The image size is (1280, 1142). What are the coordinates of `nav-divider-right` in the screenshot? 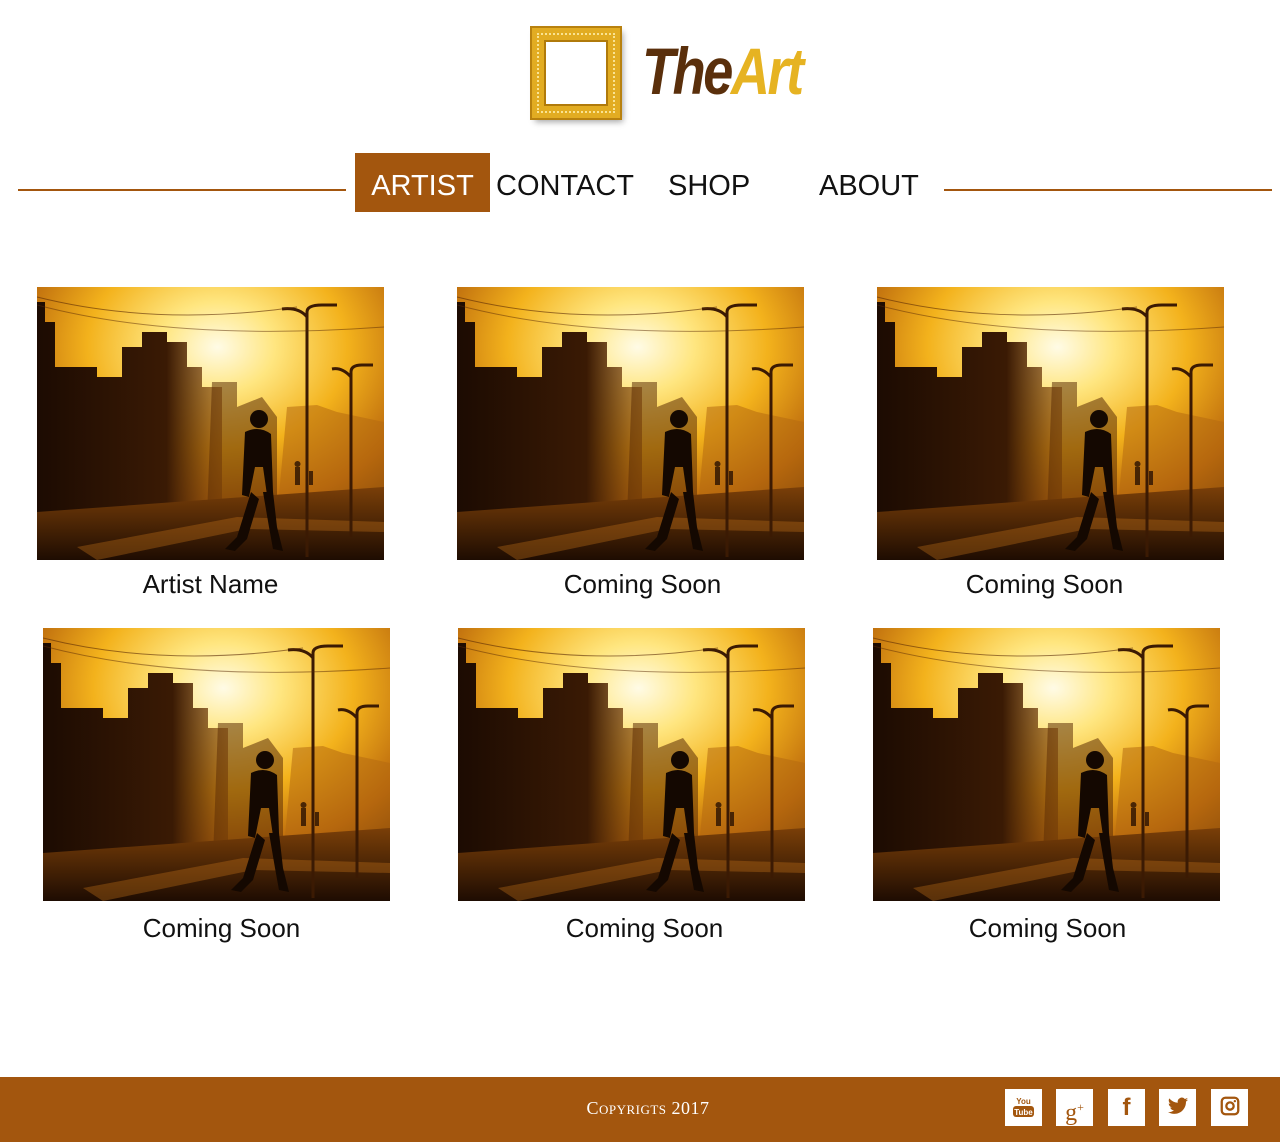 It's located at (1108, 190).